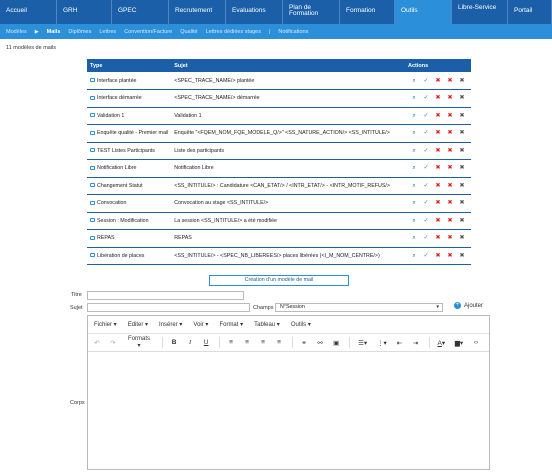 The width and height of the screenshot is (552, 472). Describe the element at coordinates (301, 324) in the screenshot. I see `menu-outils: Outils ▾` at that location.